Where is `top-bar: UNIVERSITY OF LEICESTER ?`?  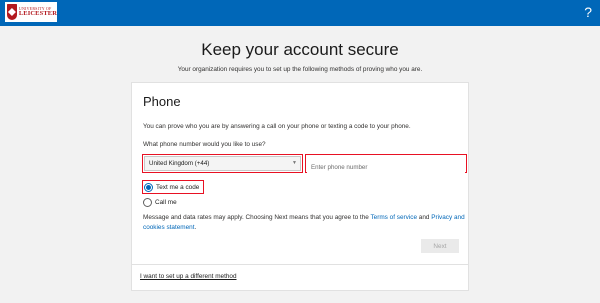
top-bar: UNIVERSITY OF LEICESTER ? is located at coordinates (300, 13).